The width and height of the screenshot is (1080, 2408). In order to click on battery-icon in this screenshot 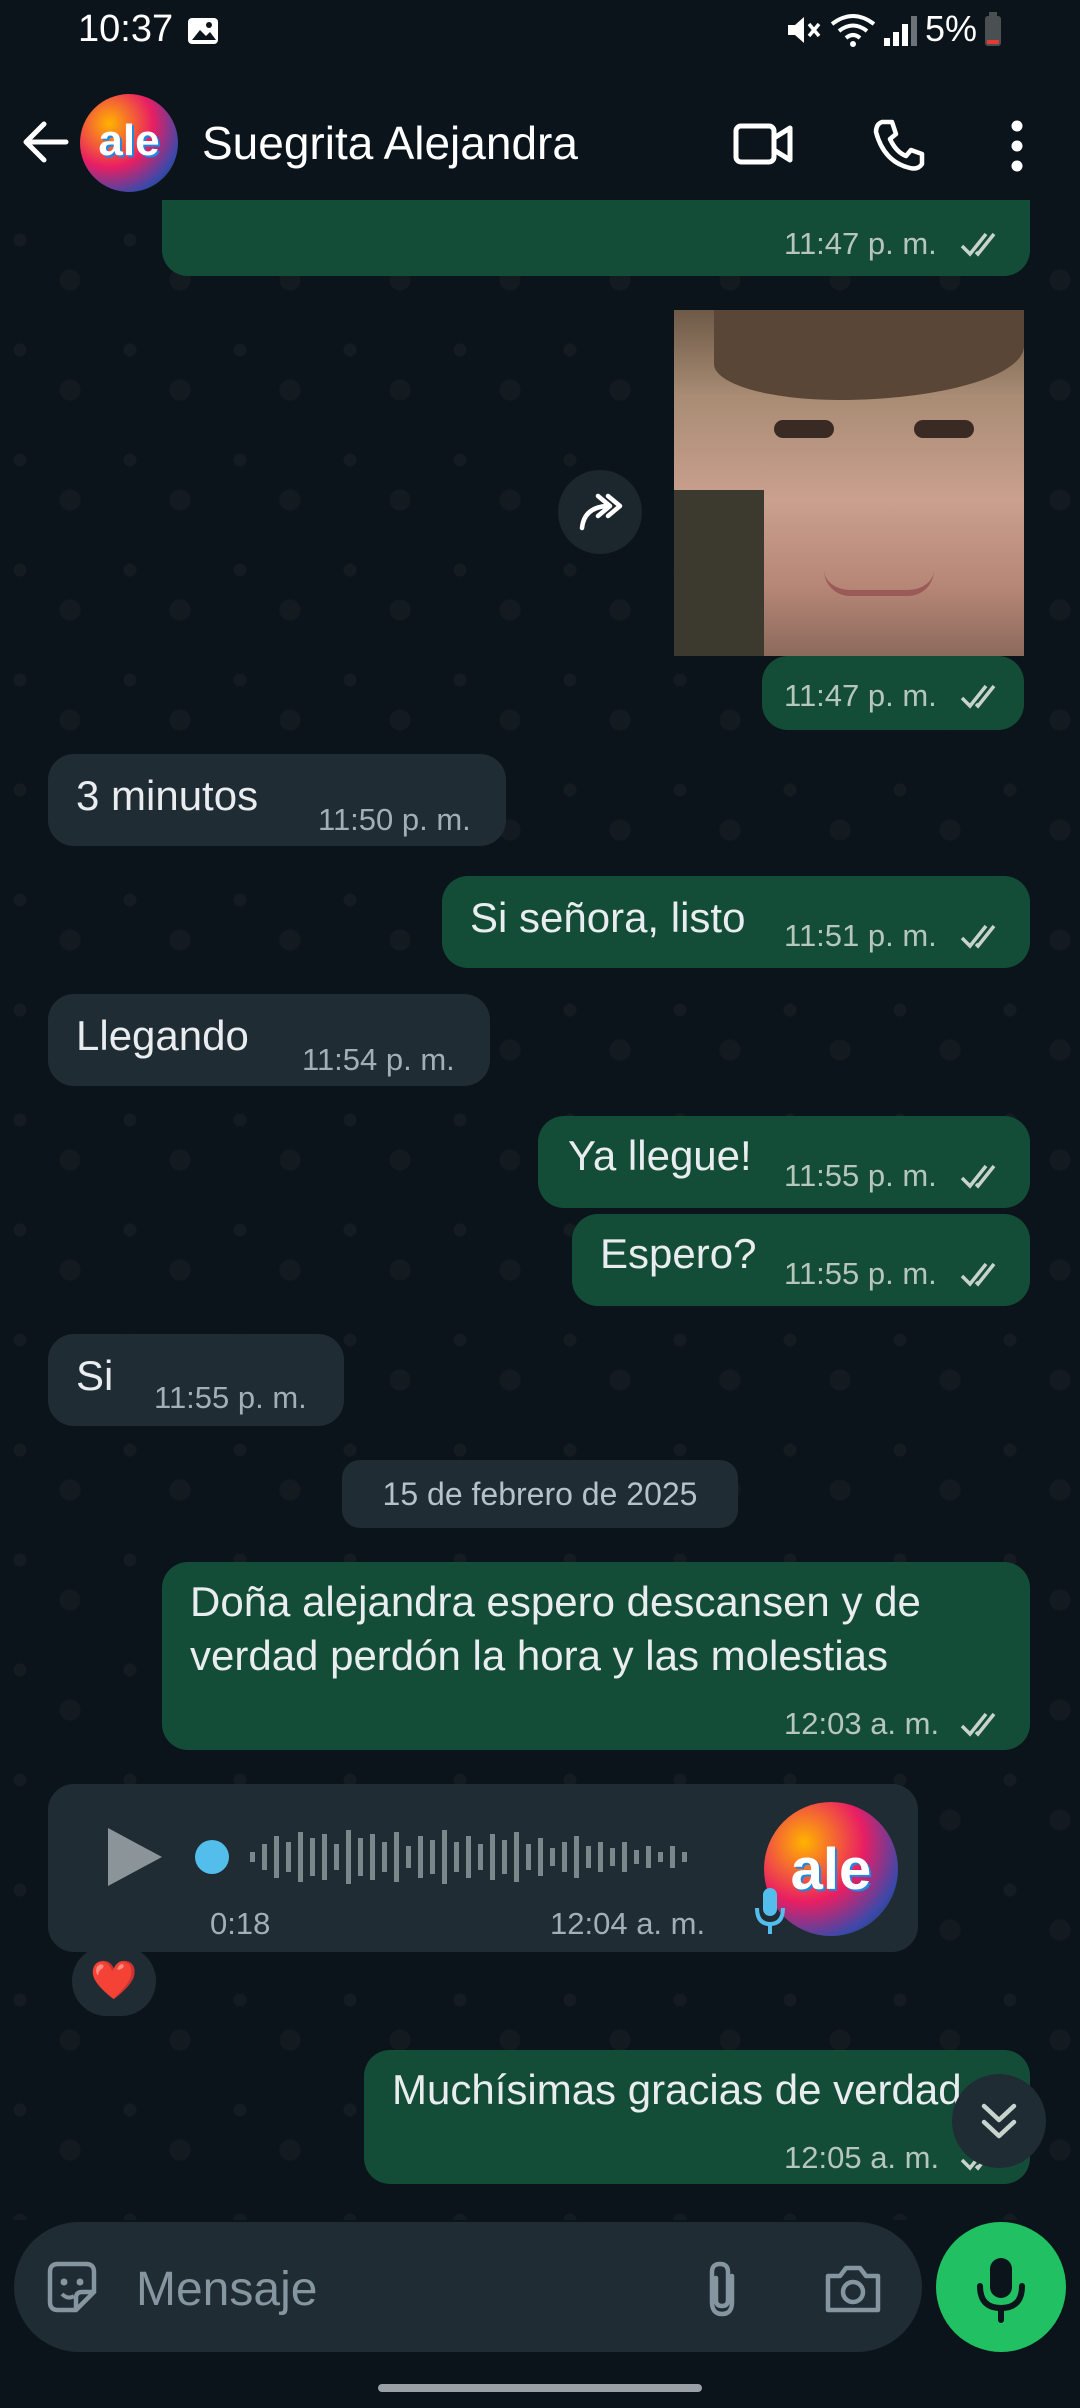, I will do `click(993, 29)`.